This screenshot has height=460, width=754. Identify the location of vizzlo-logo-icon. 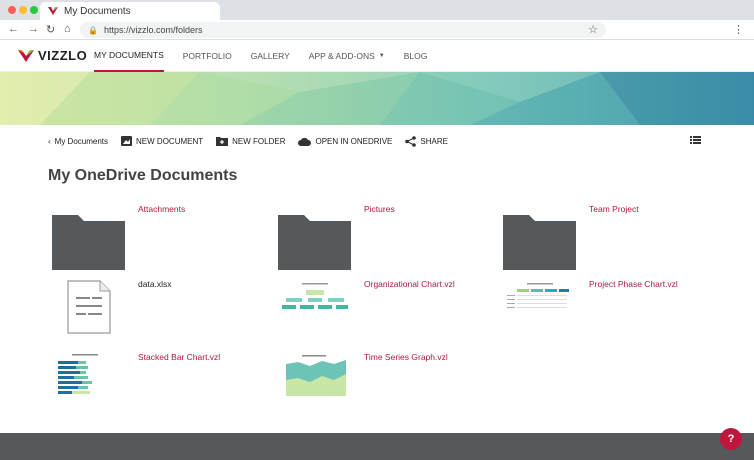
(26, 55).